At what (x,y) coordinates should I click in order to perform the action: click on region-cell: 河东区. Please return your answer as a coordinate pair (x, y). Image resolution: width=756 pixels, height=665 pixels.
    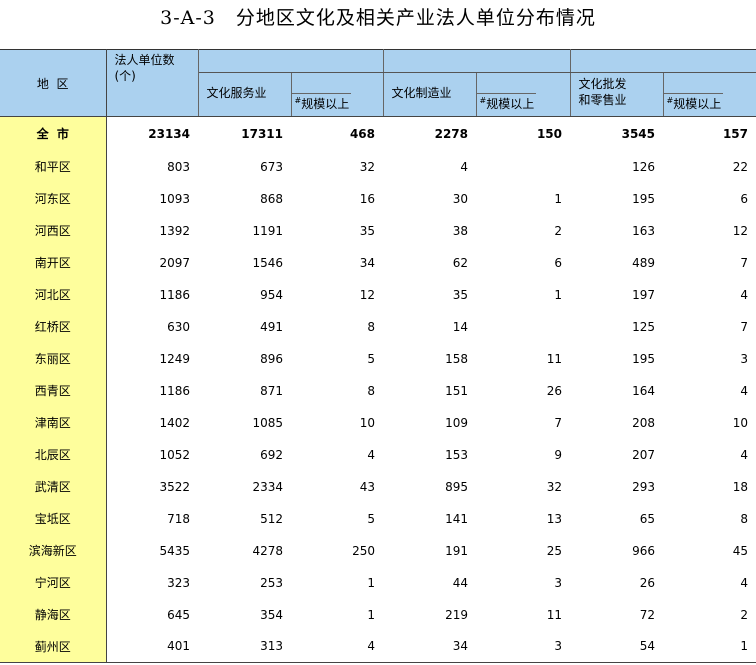
    Looking at the image, I should click on (53, 198).